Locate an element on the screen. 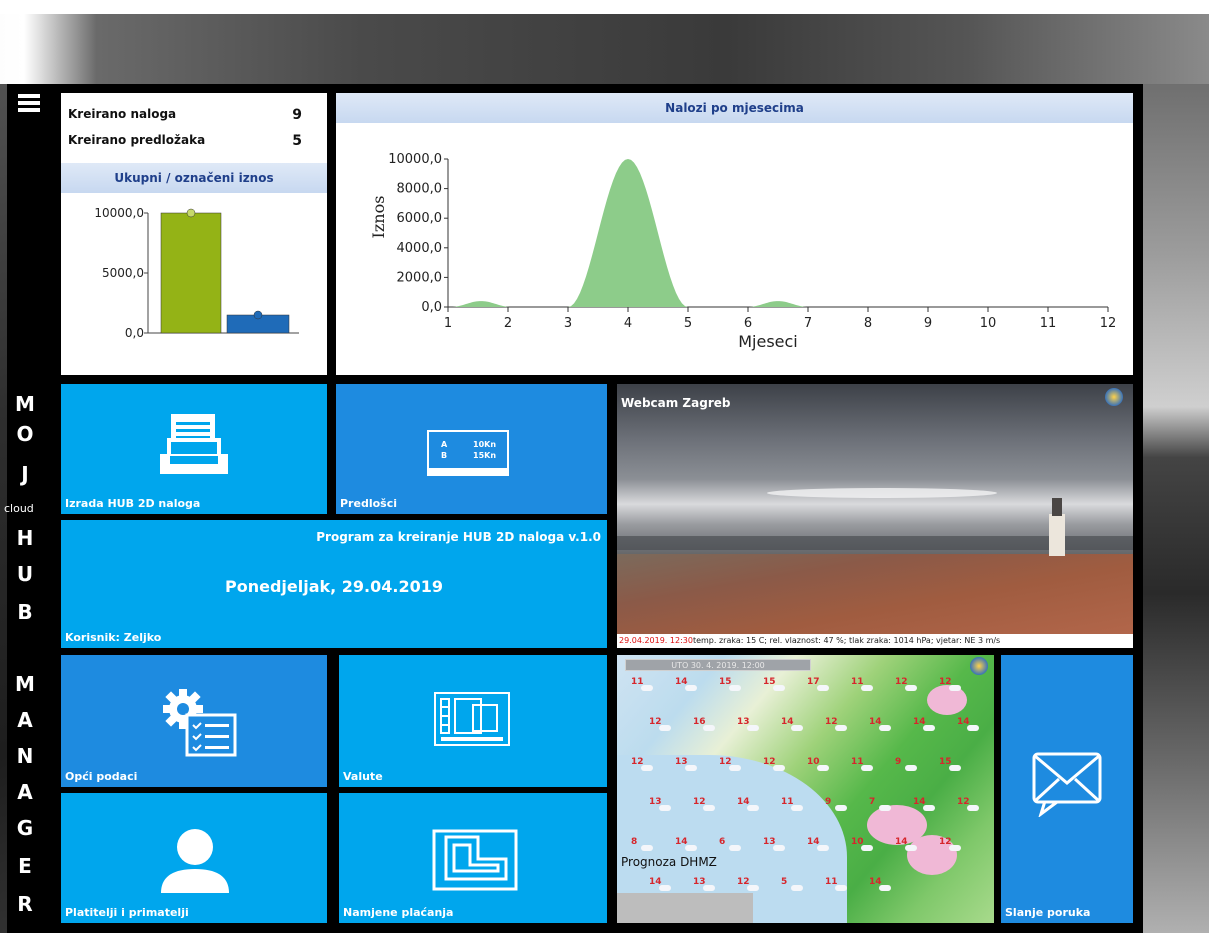  namjene-tile: Namjene plaćanja is located at coordinates (473, 858).